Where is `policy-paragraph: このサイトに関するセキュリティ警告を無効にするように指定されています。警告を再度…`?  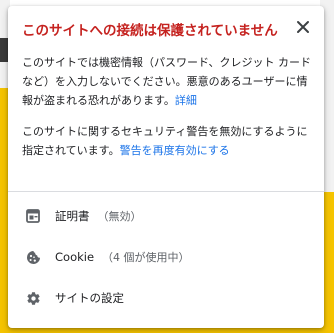
policy-paragraph: このサイトに関するセキュリティ警告を無効にするように指定されています。警告を再度… is located at coordinates (167, 141).